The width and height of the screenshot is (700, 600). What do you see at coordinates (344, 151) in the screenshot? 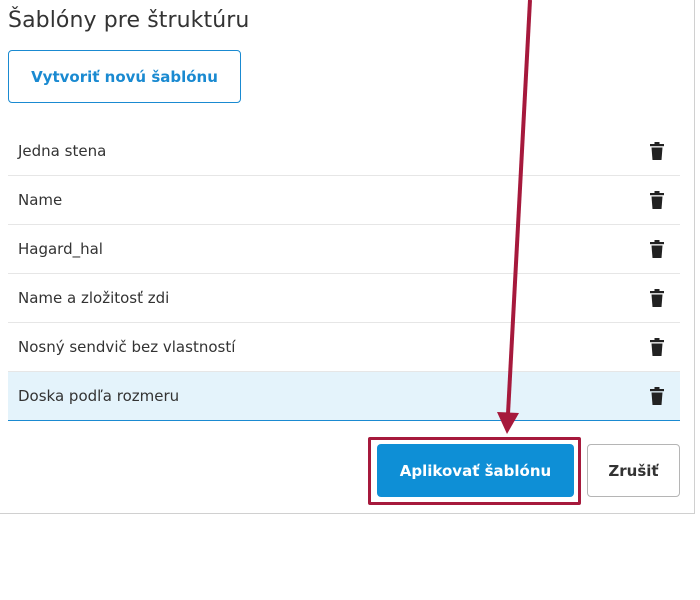
I see `template-row: Jedna stena` at bounding box center [344, 151].